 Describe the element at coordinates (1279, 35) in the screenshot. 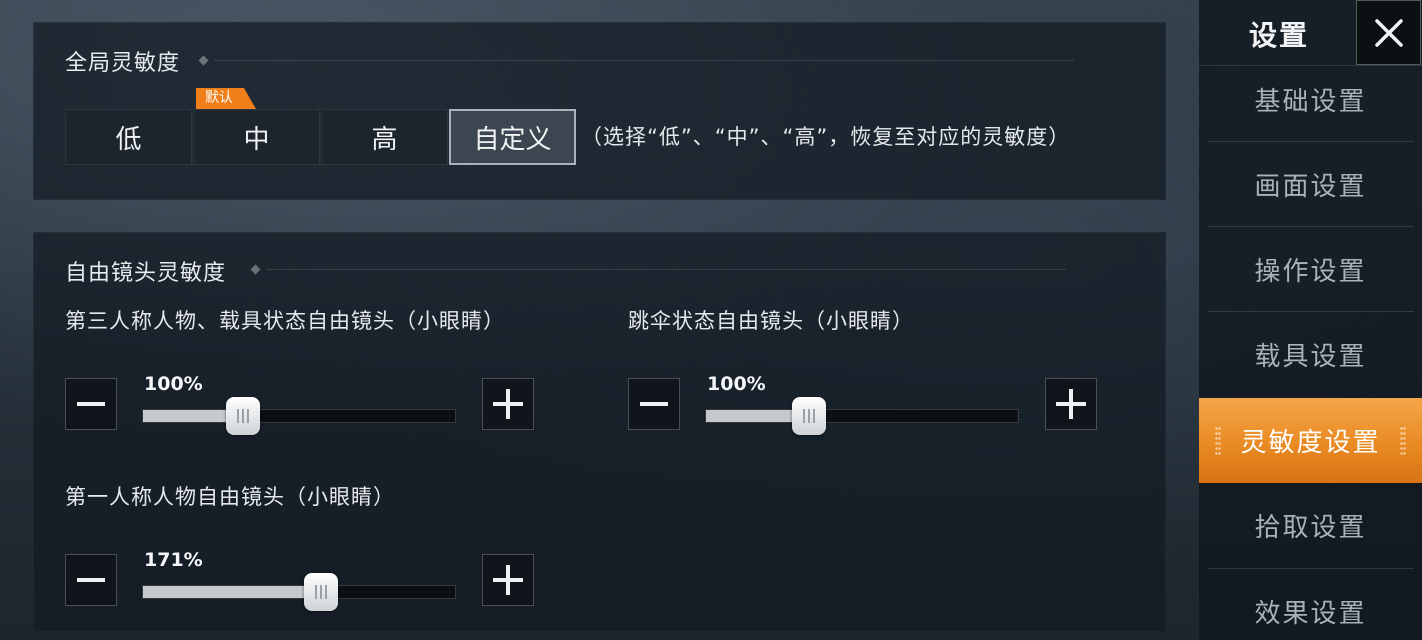

I see `sidebar-title: 设置` at that location.